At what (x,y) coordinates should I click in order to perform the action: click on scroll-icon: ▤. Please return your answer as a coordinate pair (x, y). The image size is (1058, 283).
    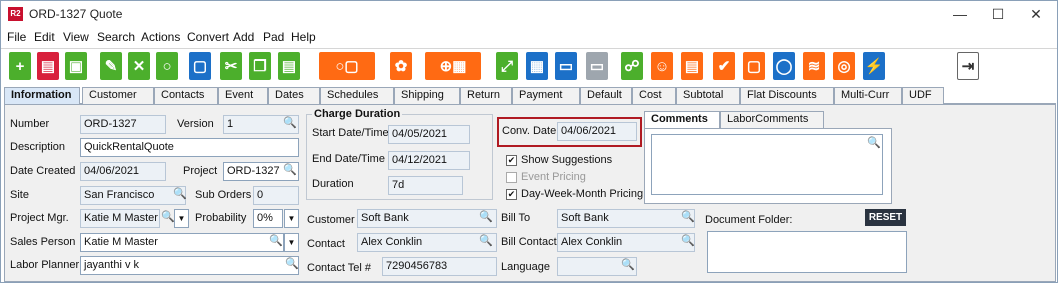
    Looking at the image, I should click on (692, 66).